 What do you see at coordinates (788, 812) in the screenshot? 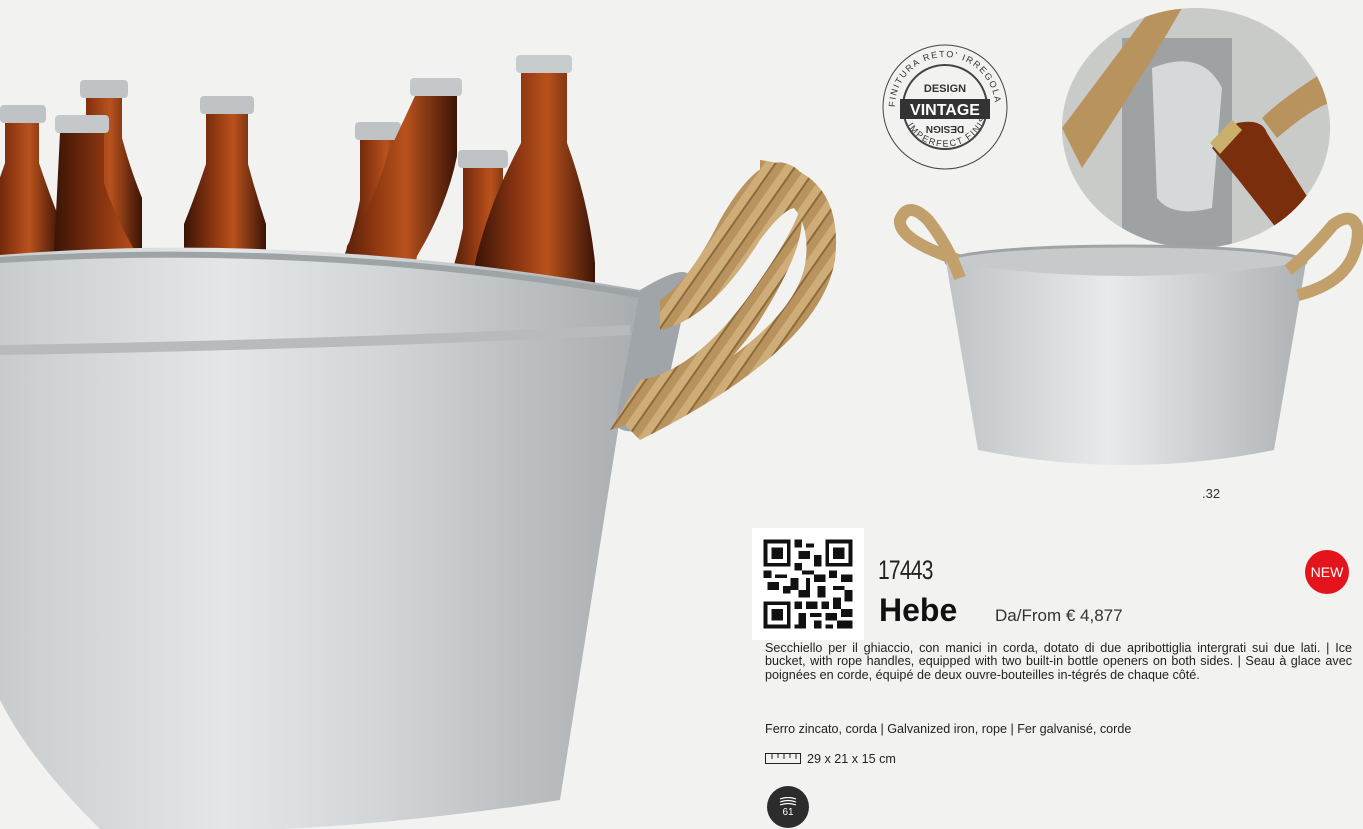
I see `pack-quantity: 61` at bounding box center [788, 812].